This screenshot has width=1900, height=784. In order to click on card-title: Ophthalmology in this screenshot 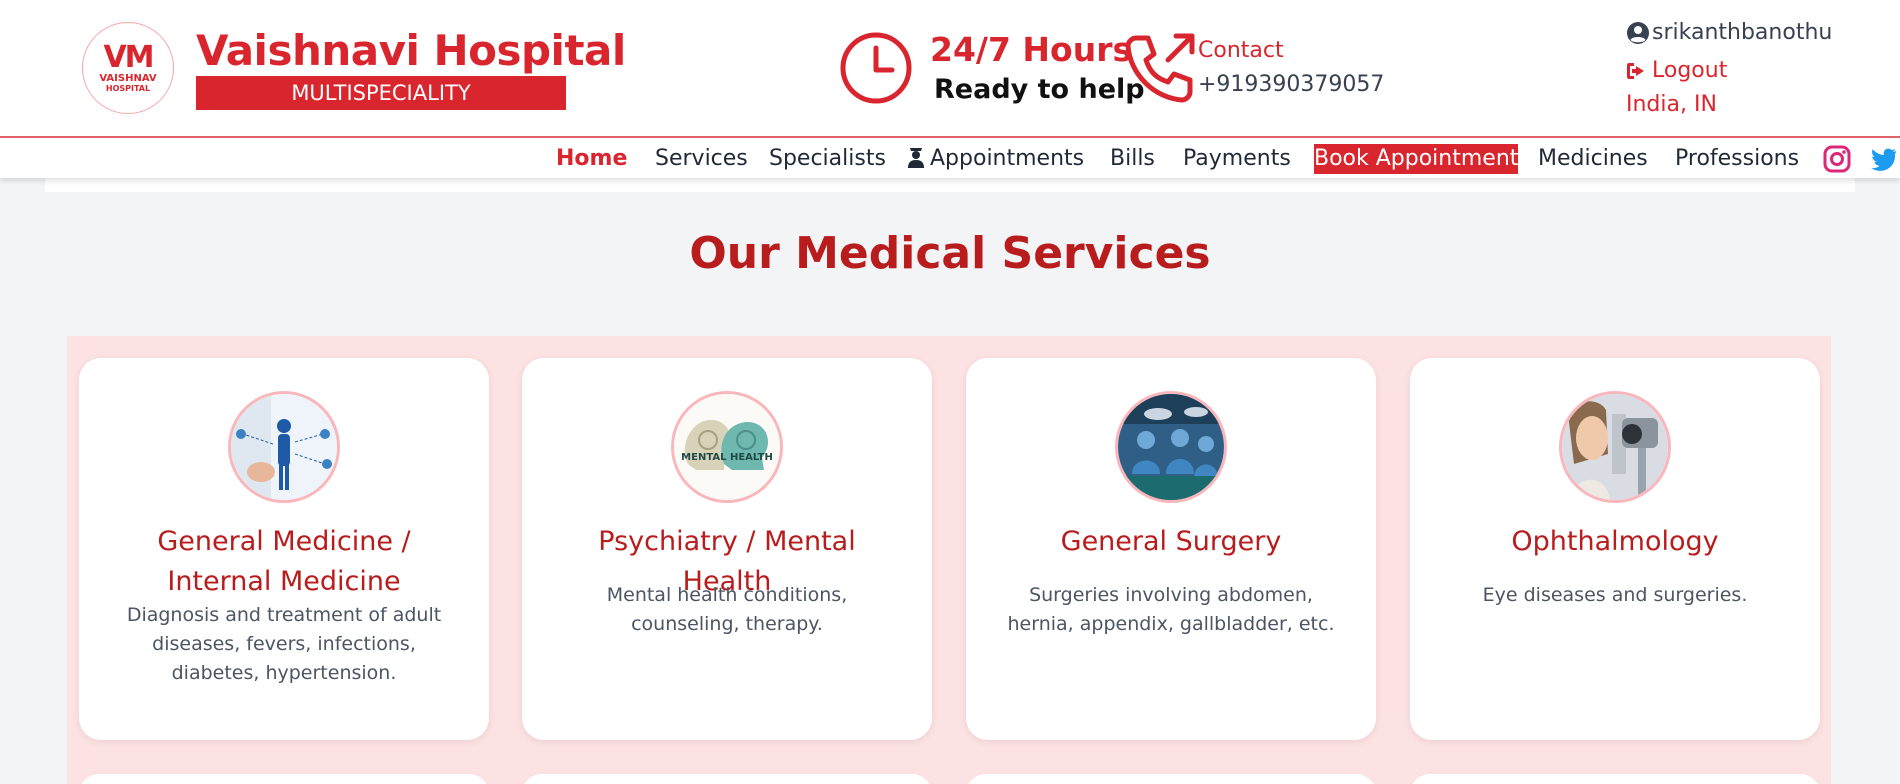, I will do `click(1615, 541)`.